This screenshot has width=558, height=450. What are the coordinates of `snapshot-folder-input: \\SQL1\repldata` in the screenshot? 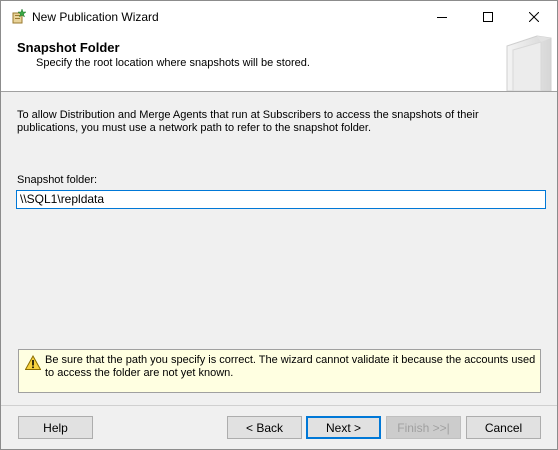 It's located at (281, 199).